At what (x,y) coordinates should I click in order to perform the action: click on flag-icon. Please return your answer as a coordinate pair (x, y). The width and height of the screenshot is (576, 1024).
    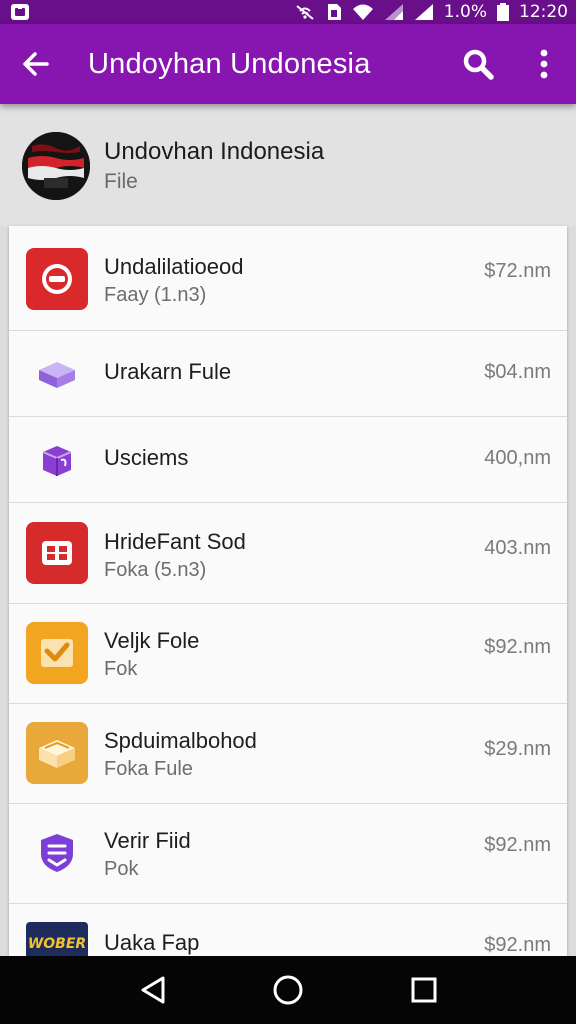
    Looking at the image, I should click on (56, 166).